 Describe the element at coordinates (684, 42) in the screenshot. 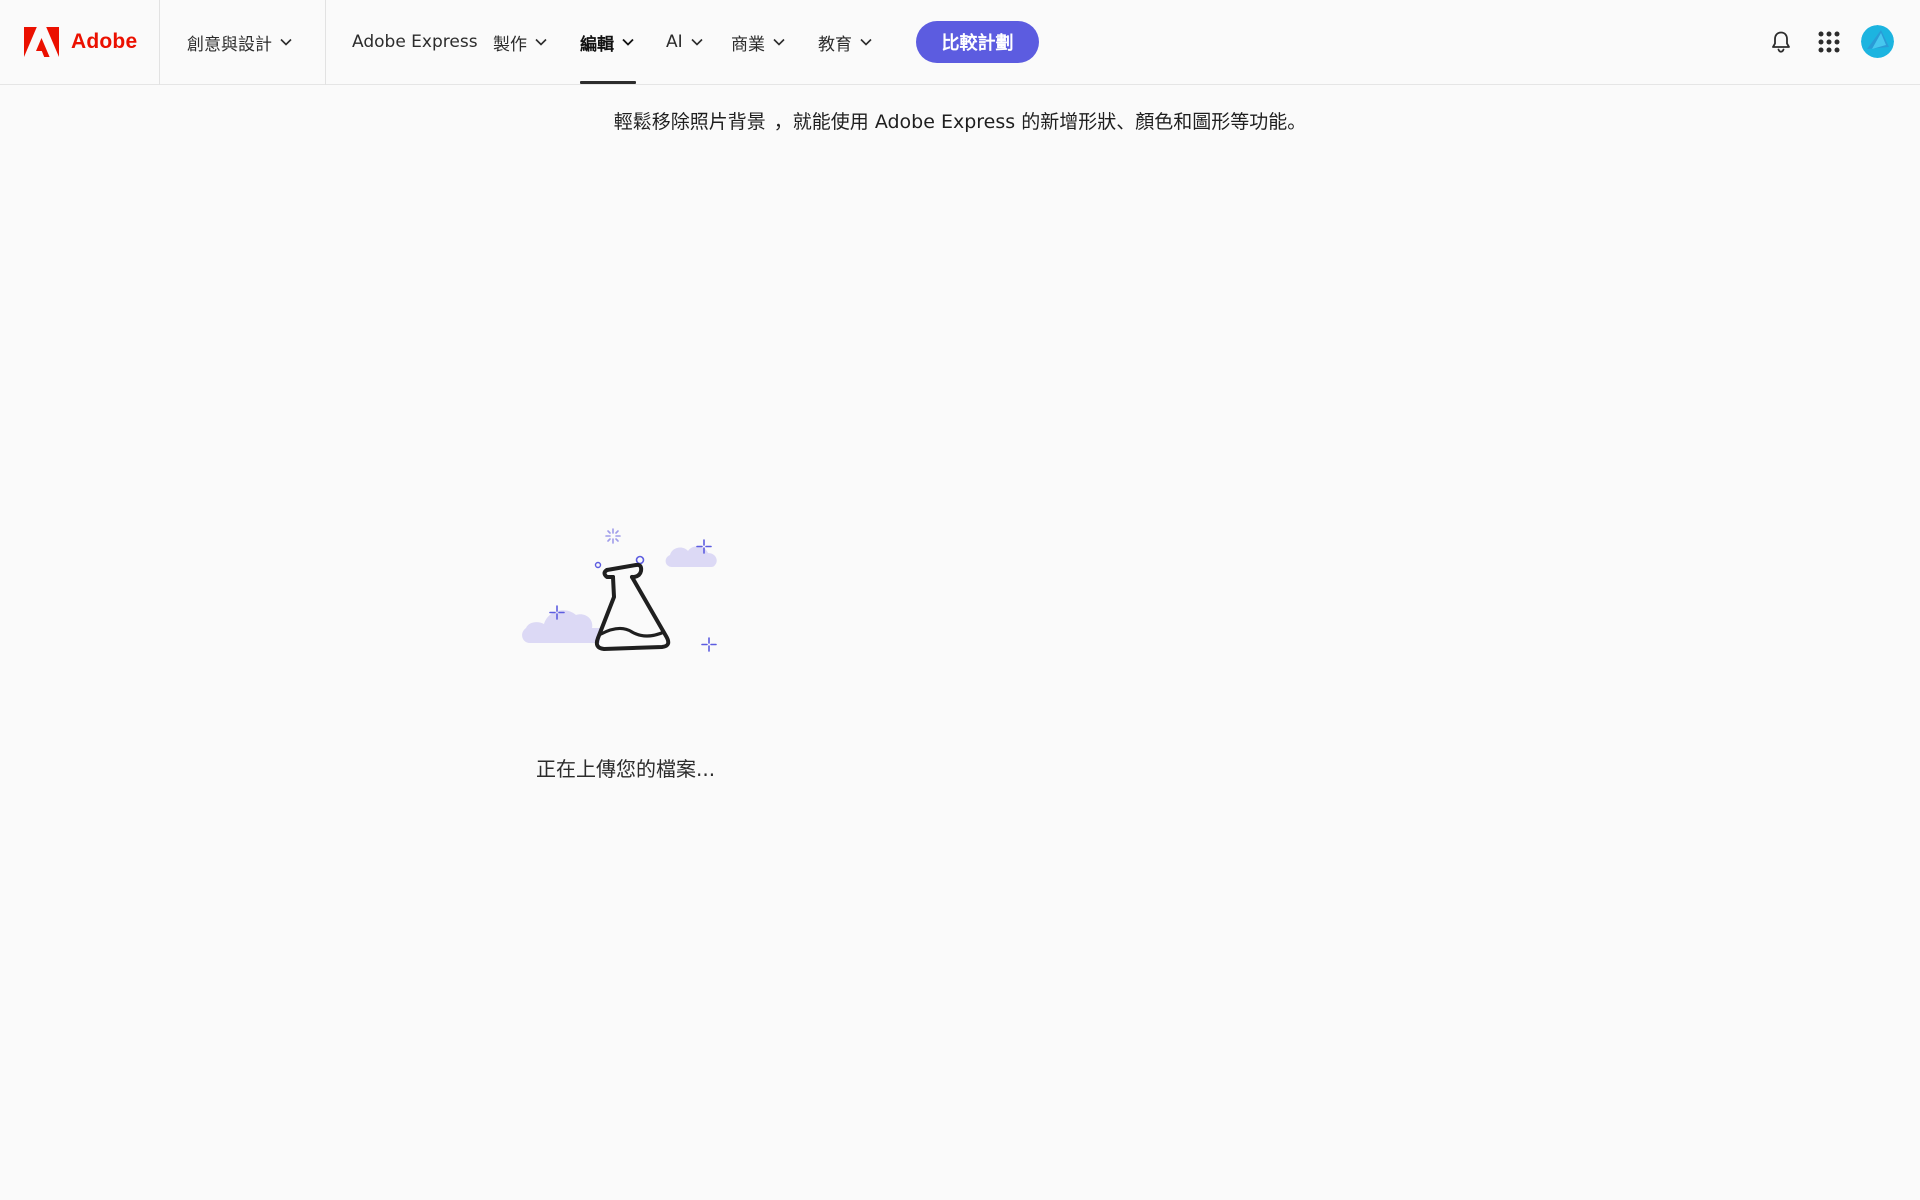

I see `nav-item-ai: AI` at that location.